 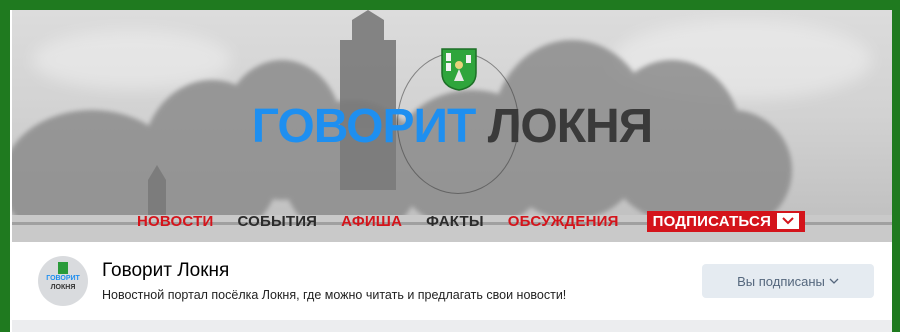 I want to click on group-name: Говорит Локня, so click(x=166, y=270).